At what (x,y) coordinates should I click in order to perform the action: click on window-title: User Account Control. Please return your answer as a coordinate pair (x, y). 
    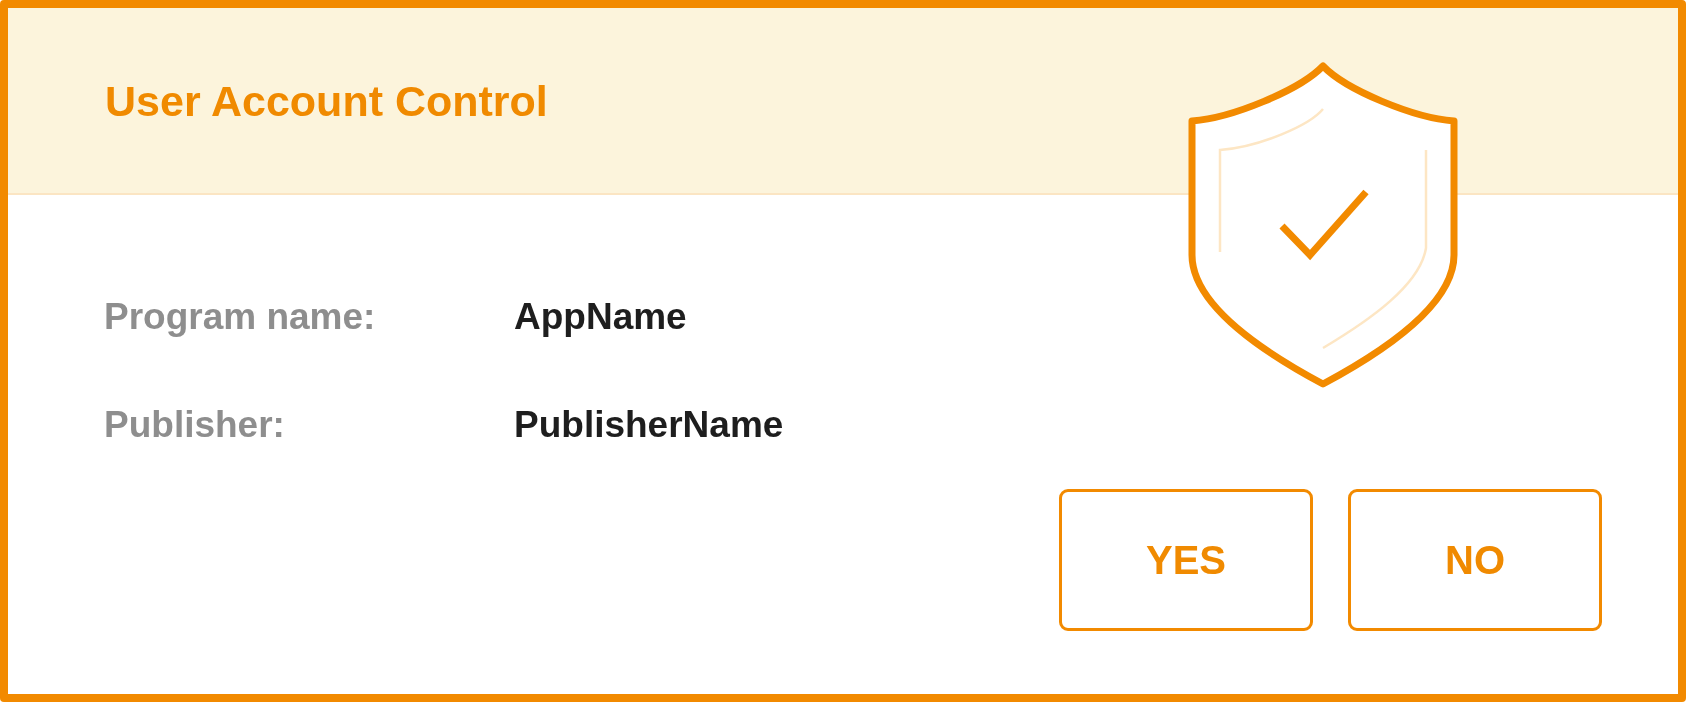
    Looking at the image, I should click on (326, 100).